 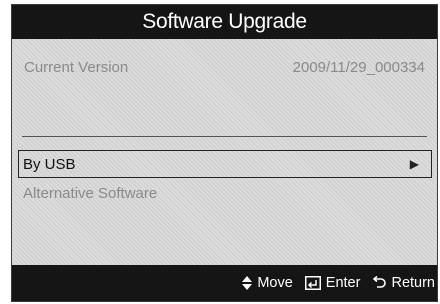 I want to click on menu-item-label: Alternative Software, so click(x=90, y=193).